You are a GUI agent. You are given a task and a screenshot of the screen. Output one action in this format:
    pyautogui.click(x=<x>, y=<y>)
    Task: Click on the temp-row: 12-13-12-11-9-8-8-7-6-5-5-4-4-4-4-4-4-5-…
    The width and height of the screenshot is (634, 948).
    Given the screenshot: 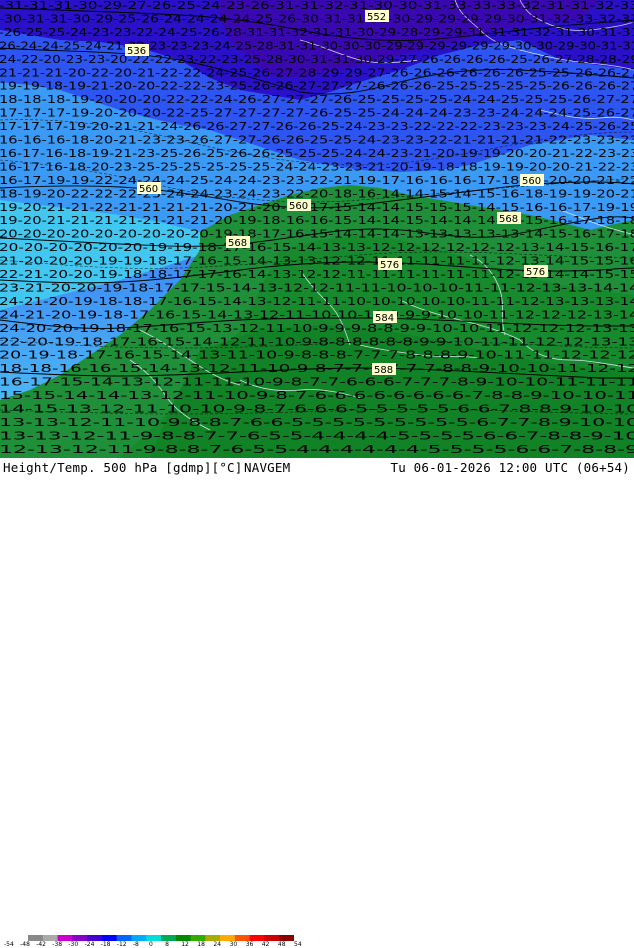 What is the action you would take?
    pyautogui.click(x=317, y=450)
    